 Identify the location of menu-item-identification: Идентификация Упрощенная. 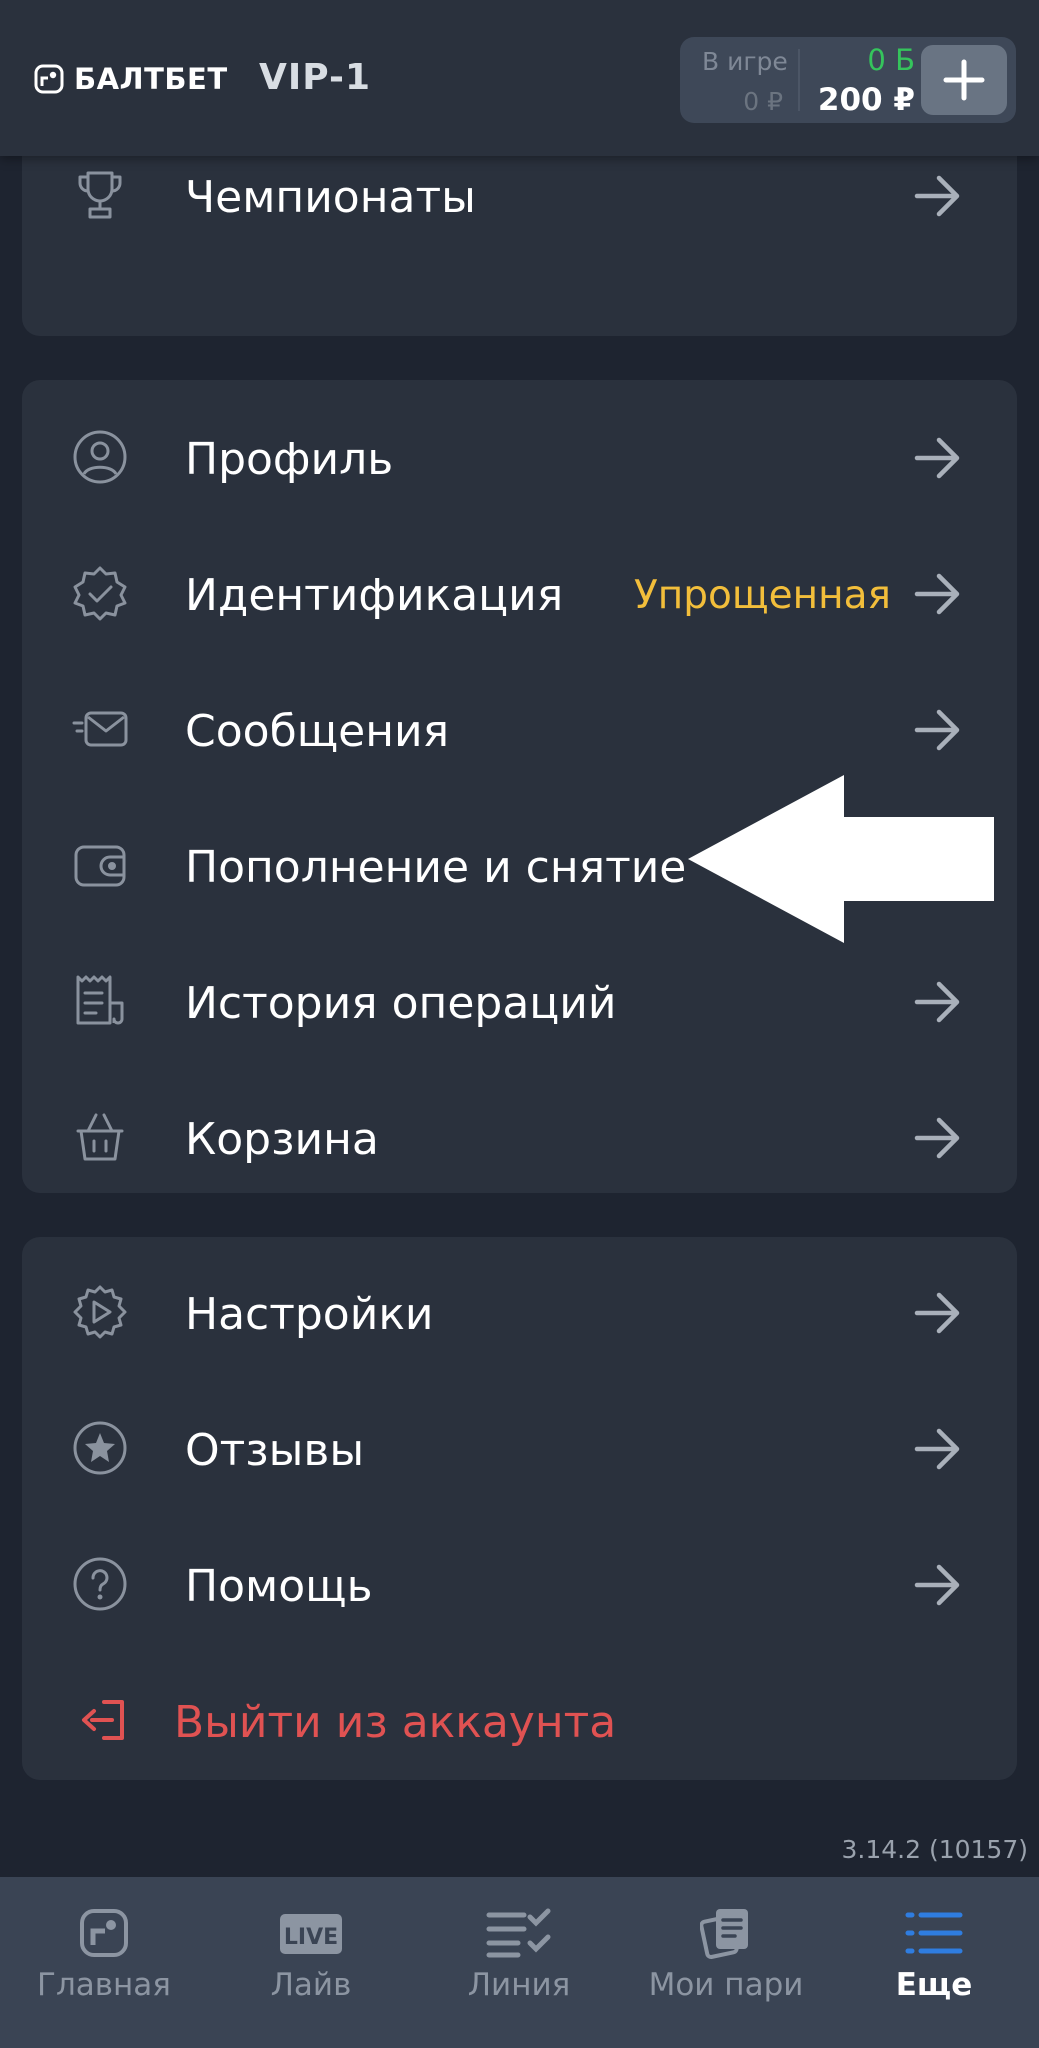
(519, 593).